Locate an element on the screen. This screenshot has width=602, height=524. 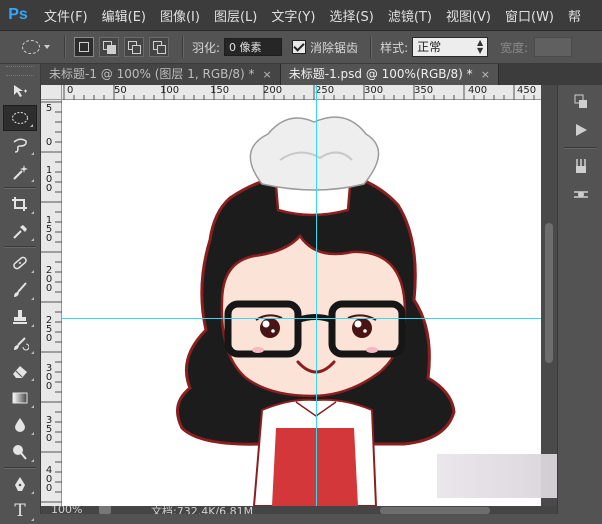
tools-panel: T is located at coordinates (20, 292).